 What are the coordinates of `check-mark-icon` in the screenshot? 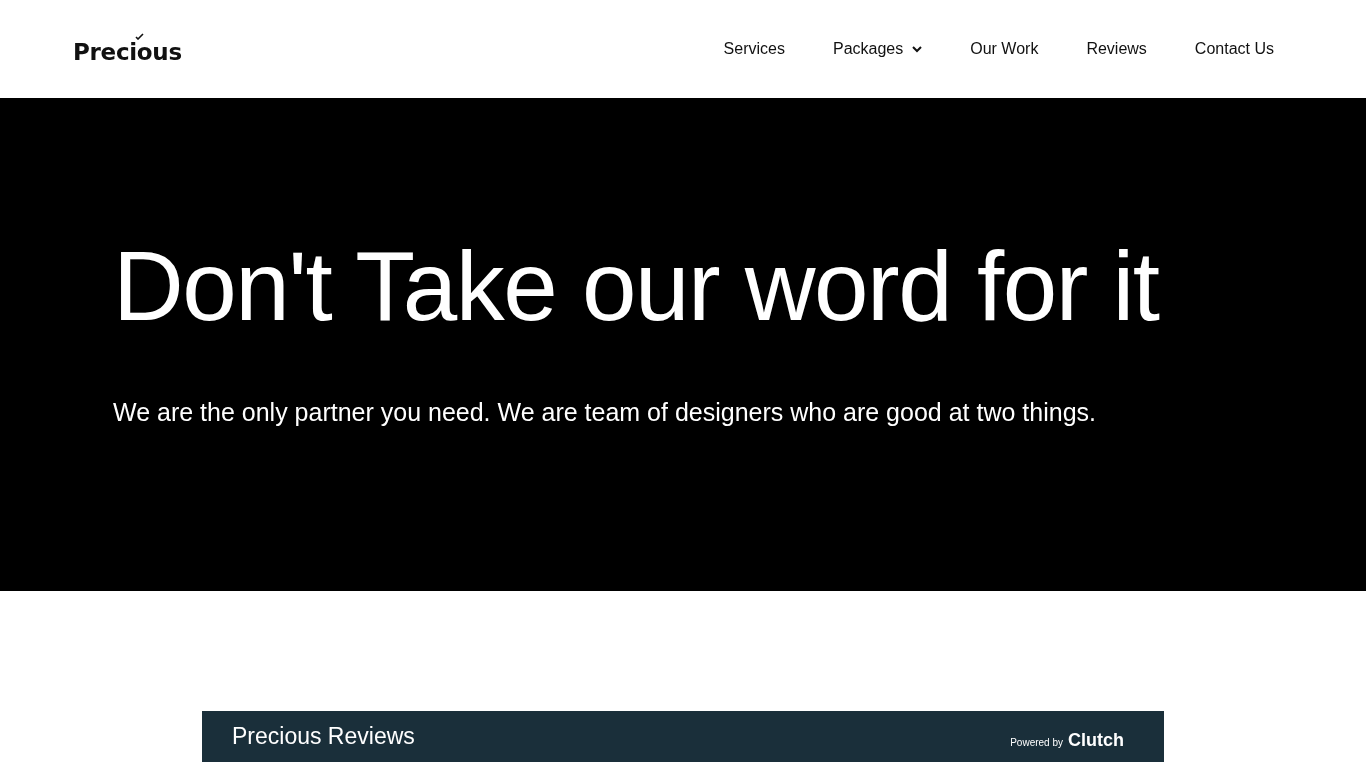 It's located at (139, 36).